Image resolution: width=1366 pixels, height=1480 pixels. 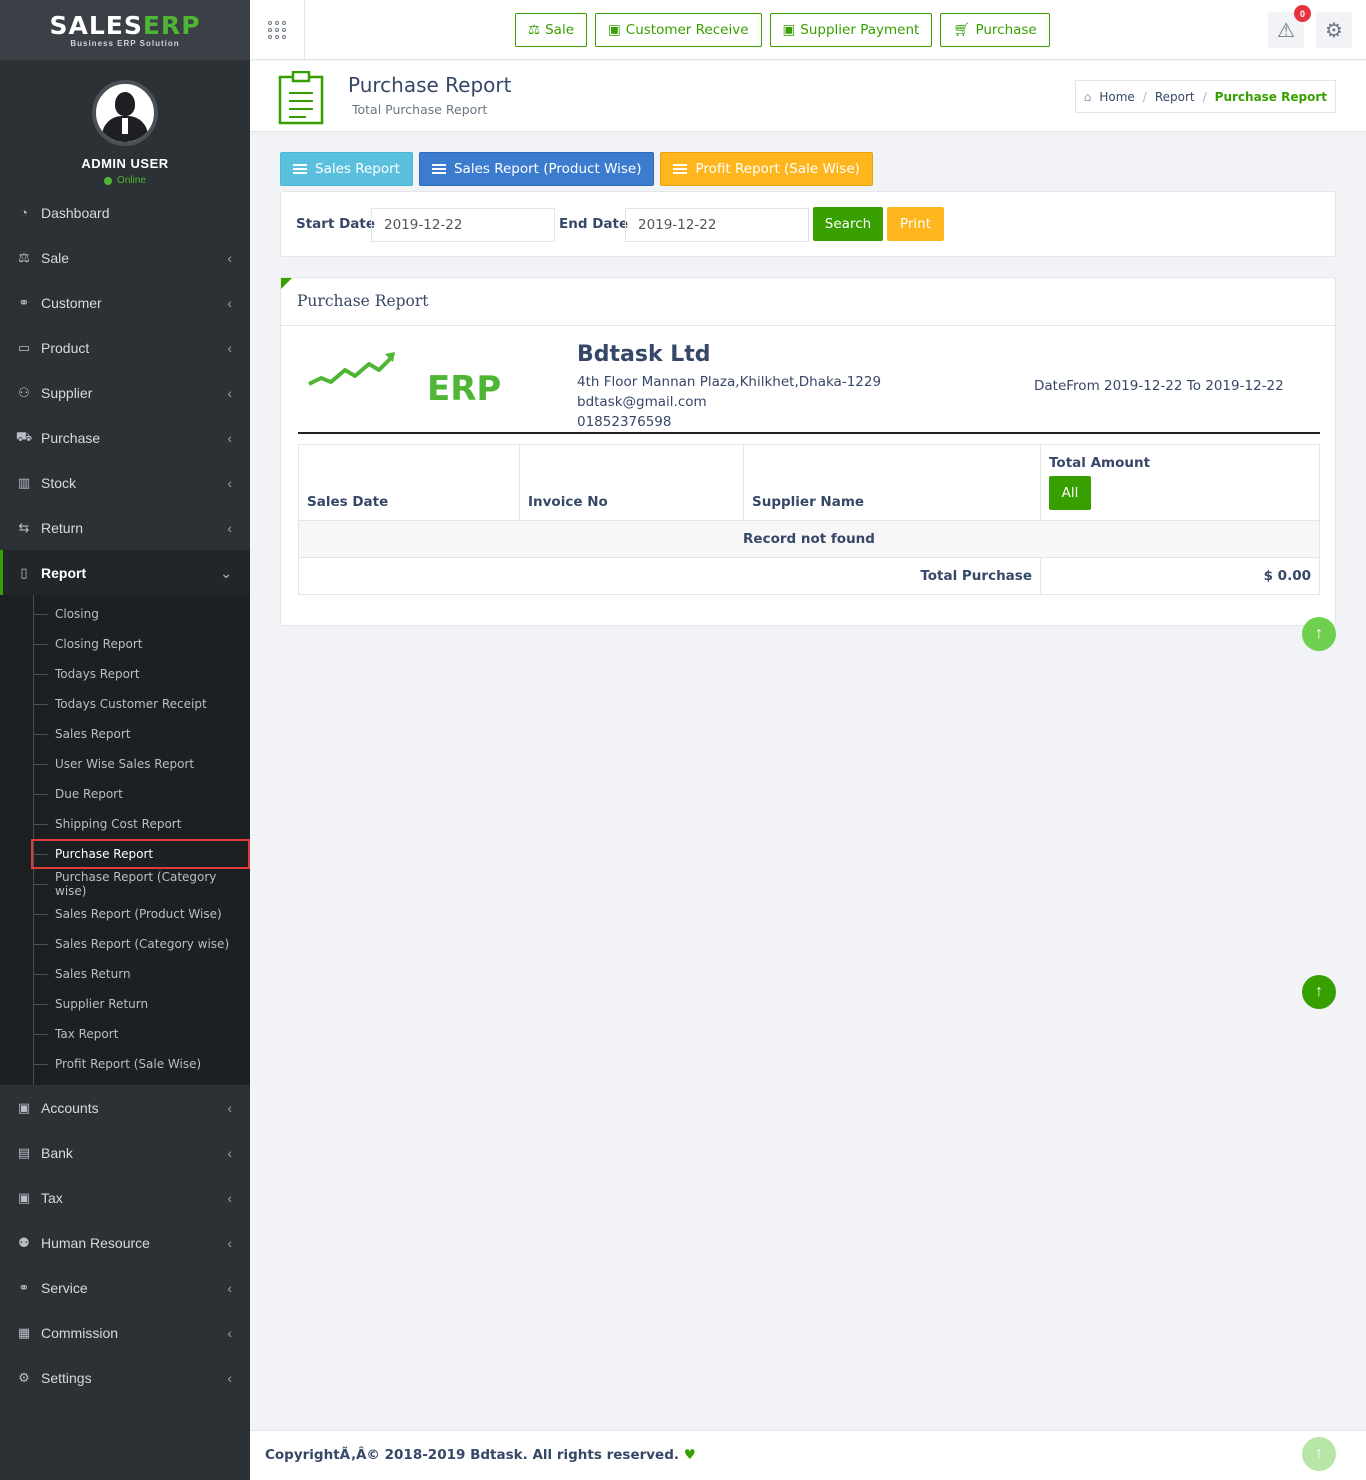 What do you see at coordinates (24, 392) in the screenshot?
I see `user-icon: ⚇` at bounding box center [24, 392].